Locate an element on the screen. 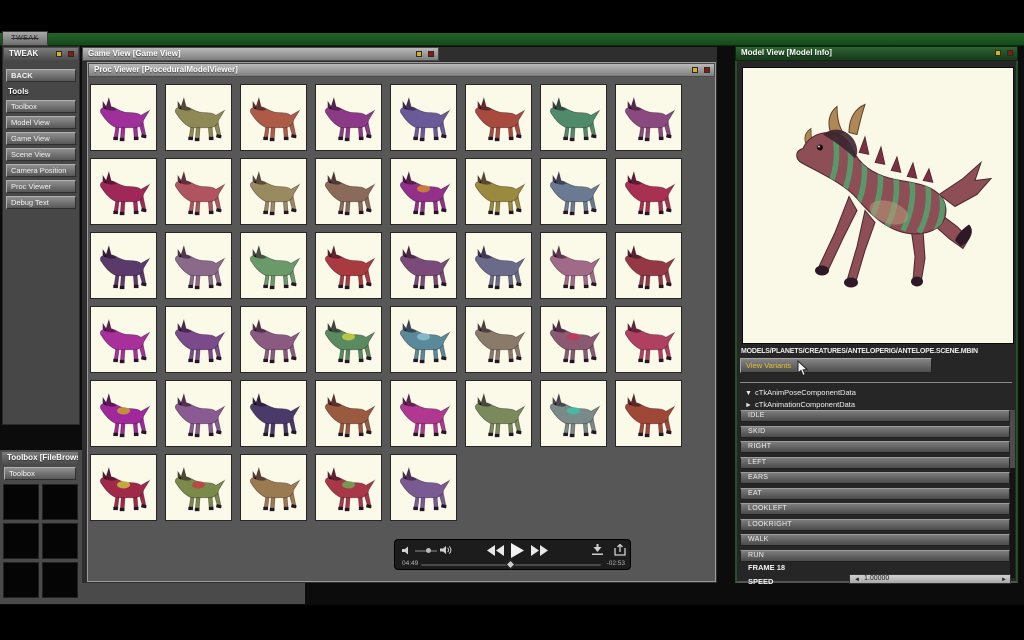 Image resolution: width=1024 pixels, height=640 pixels. anim-button-skid: SKID is located at coordinates (875, 431).